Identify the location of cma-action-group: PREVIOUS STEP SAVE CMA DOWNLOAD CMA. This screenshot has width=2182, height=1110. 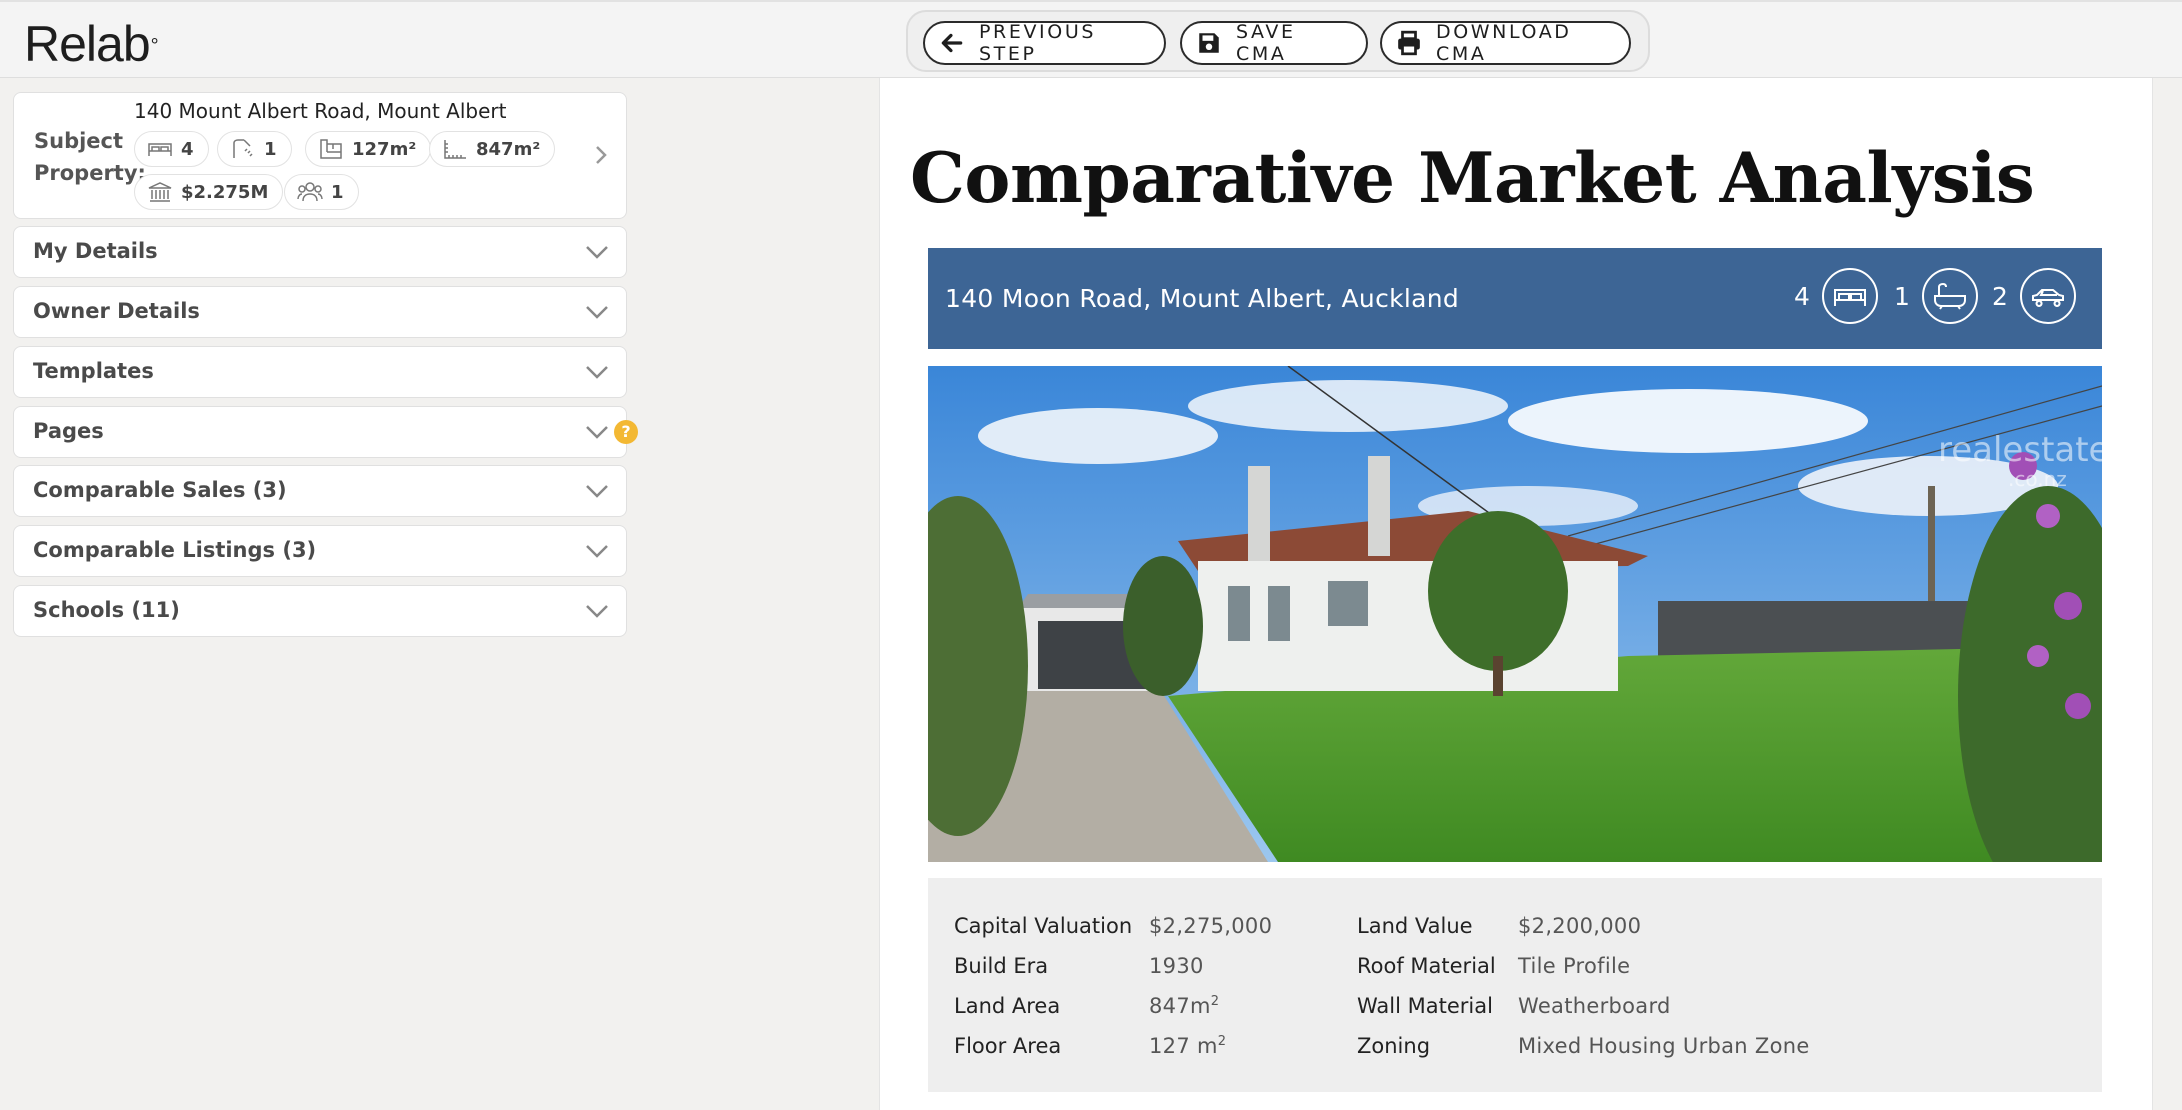
(1278, 41).